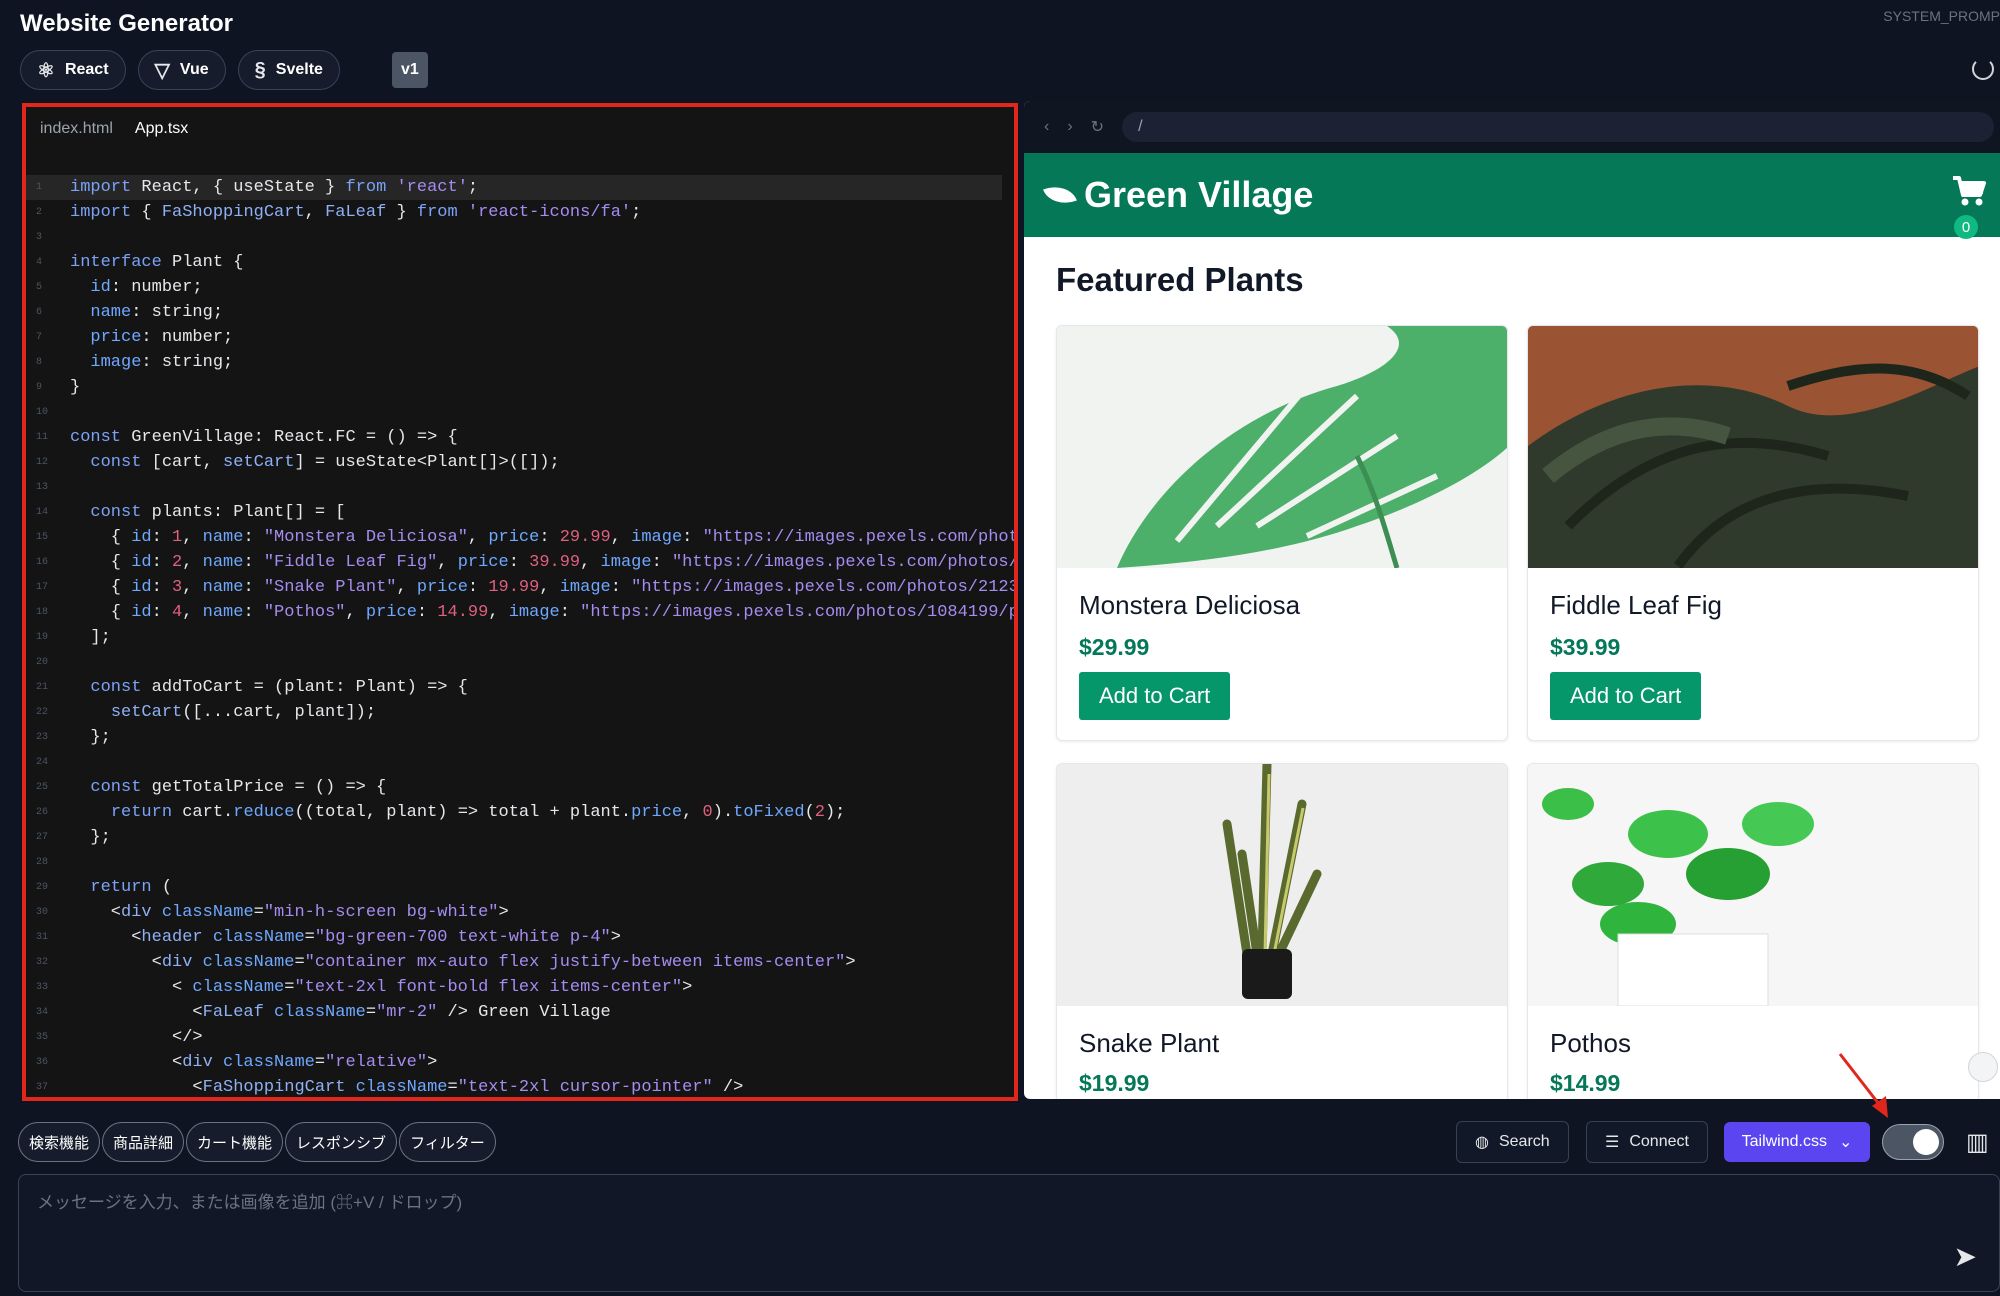 This screenshot has width=2000, height=1296. Describe the element at coordinates (1060, 195) in the screenshot. I see `leaf-icon` at that location.